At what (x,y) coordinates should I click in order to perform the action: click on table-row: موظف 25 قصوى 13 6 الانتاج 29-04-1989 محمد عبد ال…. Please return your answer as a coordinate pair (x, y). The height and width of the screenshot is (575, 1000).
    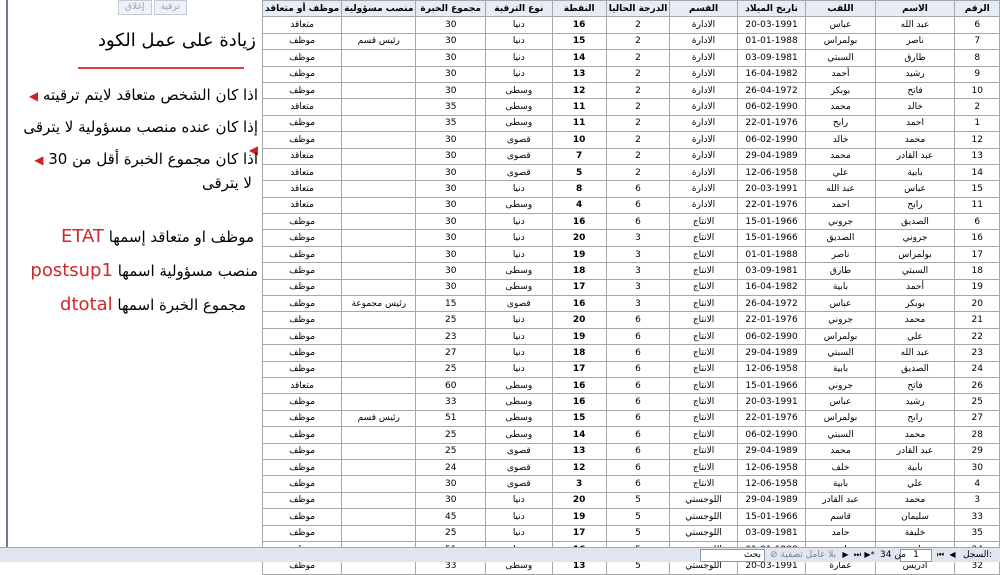
    Looking at the image, I should click on (630, 451).